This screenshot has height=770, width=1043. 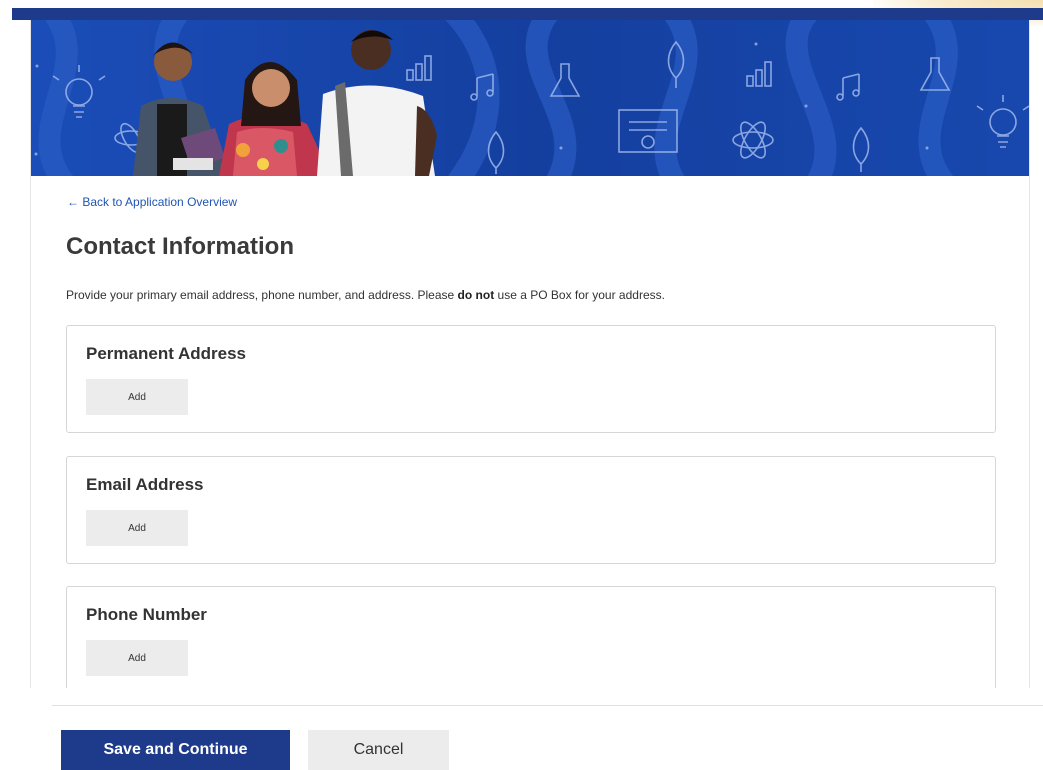 I want to click on save-and-continue-button: Save and Continue, so click(x=175, y=750).